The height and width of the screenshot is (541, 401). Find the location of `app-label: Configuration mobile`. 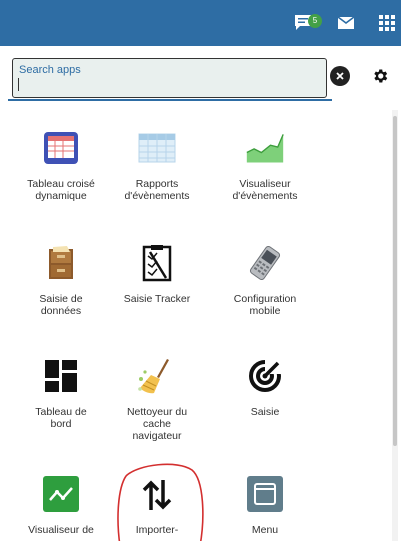

app-label: Configuration mobile is located at coordinates (265, 305).